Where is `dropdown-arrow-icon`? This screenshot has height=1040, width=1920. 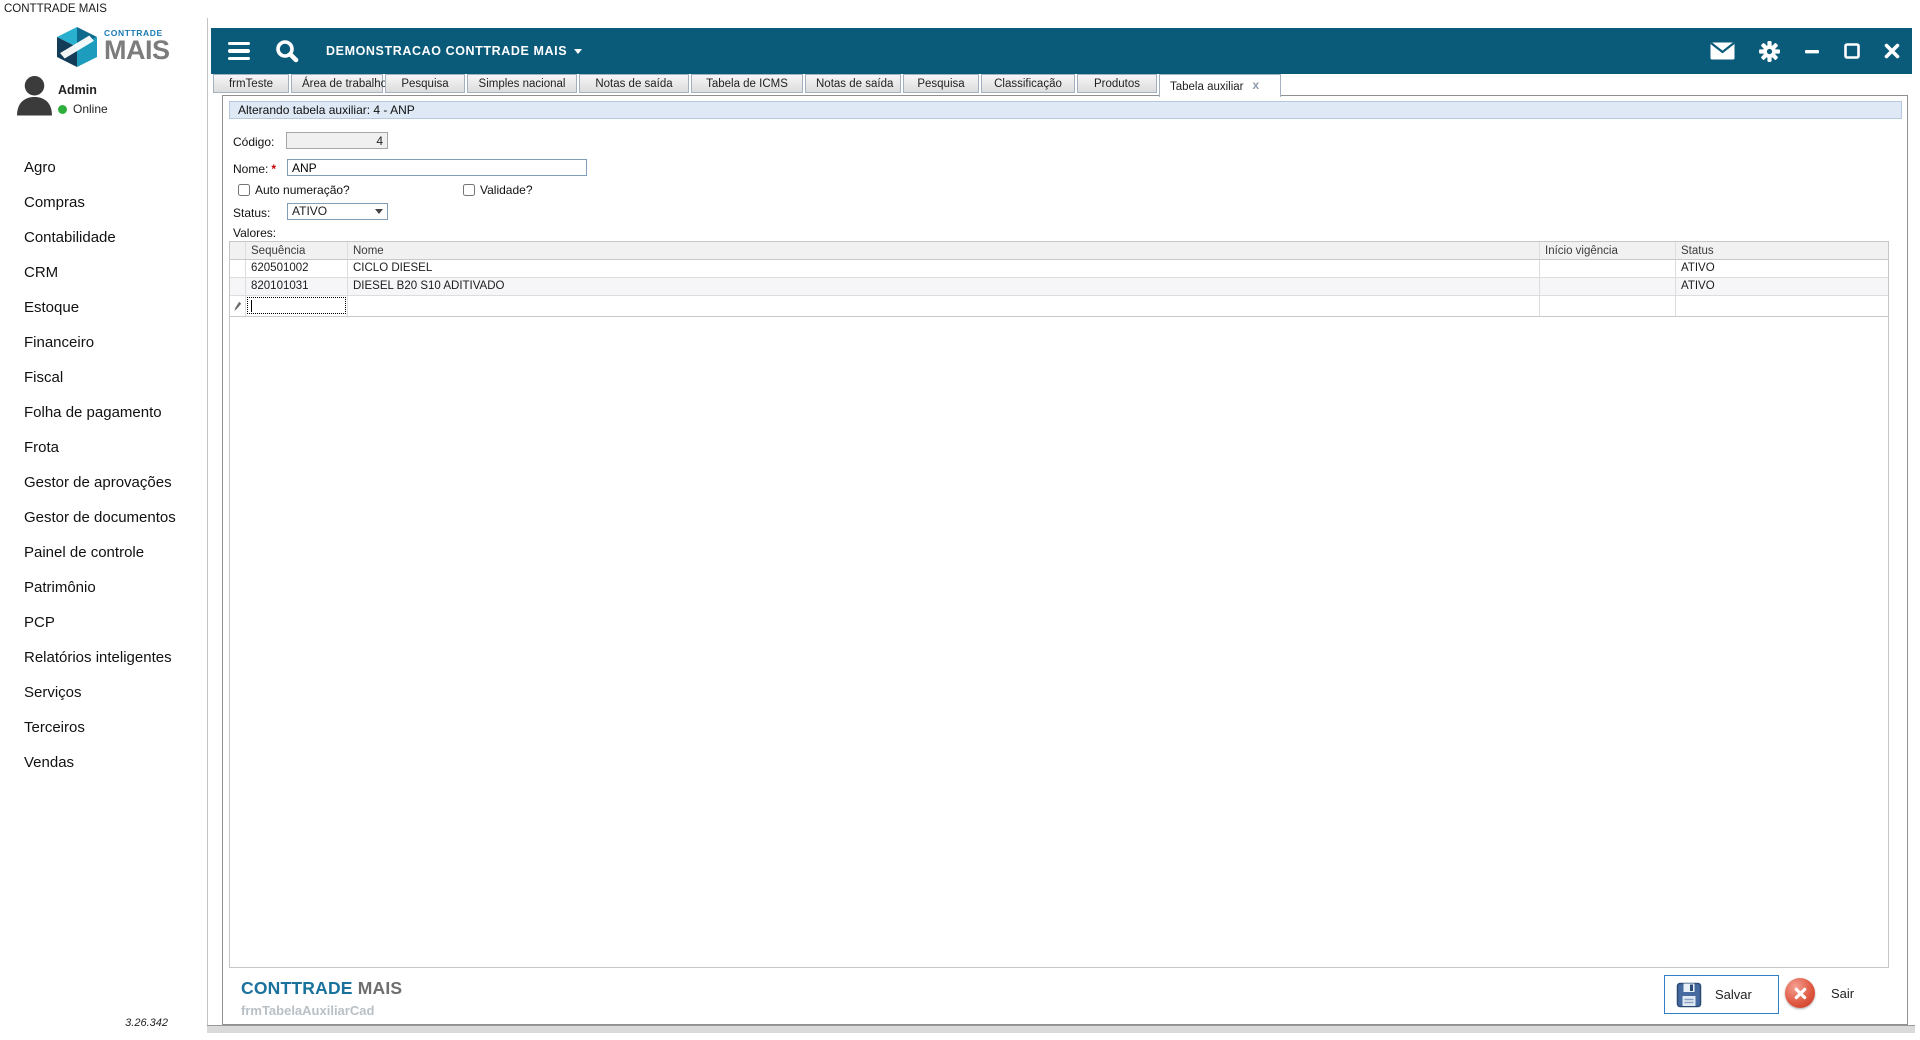
dropdown-arrow-icon is located at coordinates (379, 211).